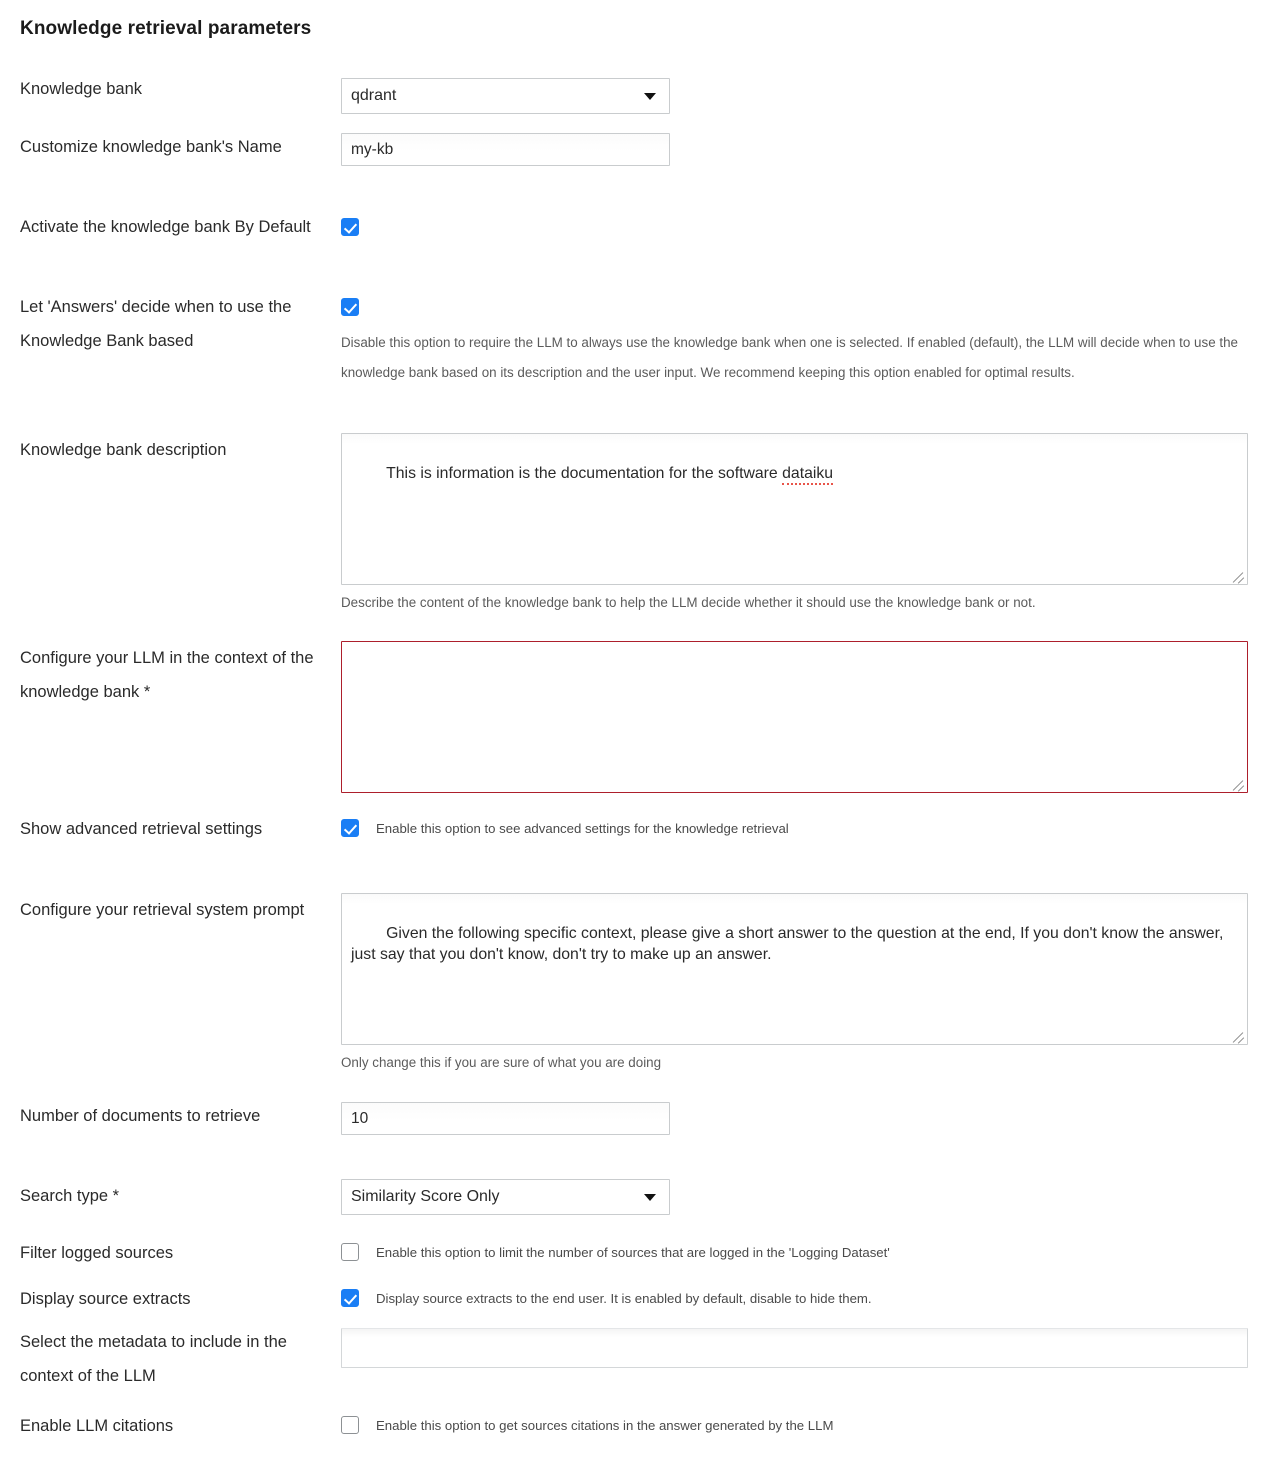 The width and height of the screenshot is (1266, 1466). I want to click on num-documents-input: 10, so click(505, 1118).